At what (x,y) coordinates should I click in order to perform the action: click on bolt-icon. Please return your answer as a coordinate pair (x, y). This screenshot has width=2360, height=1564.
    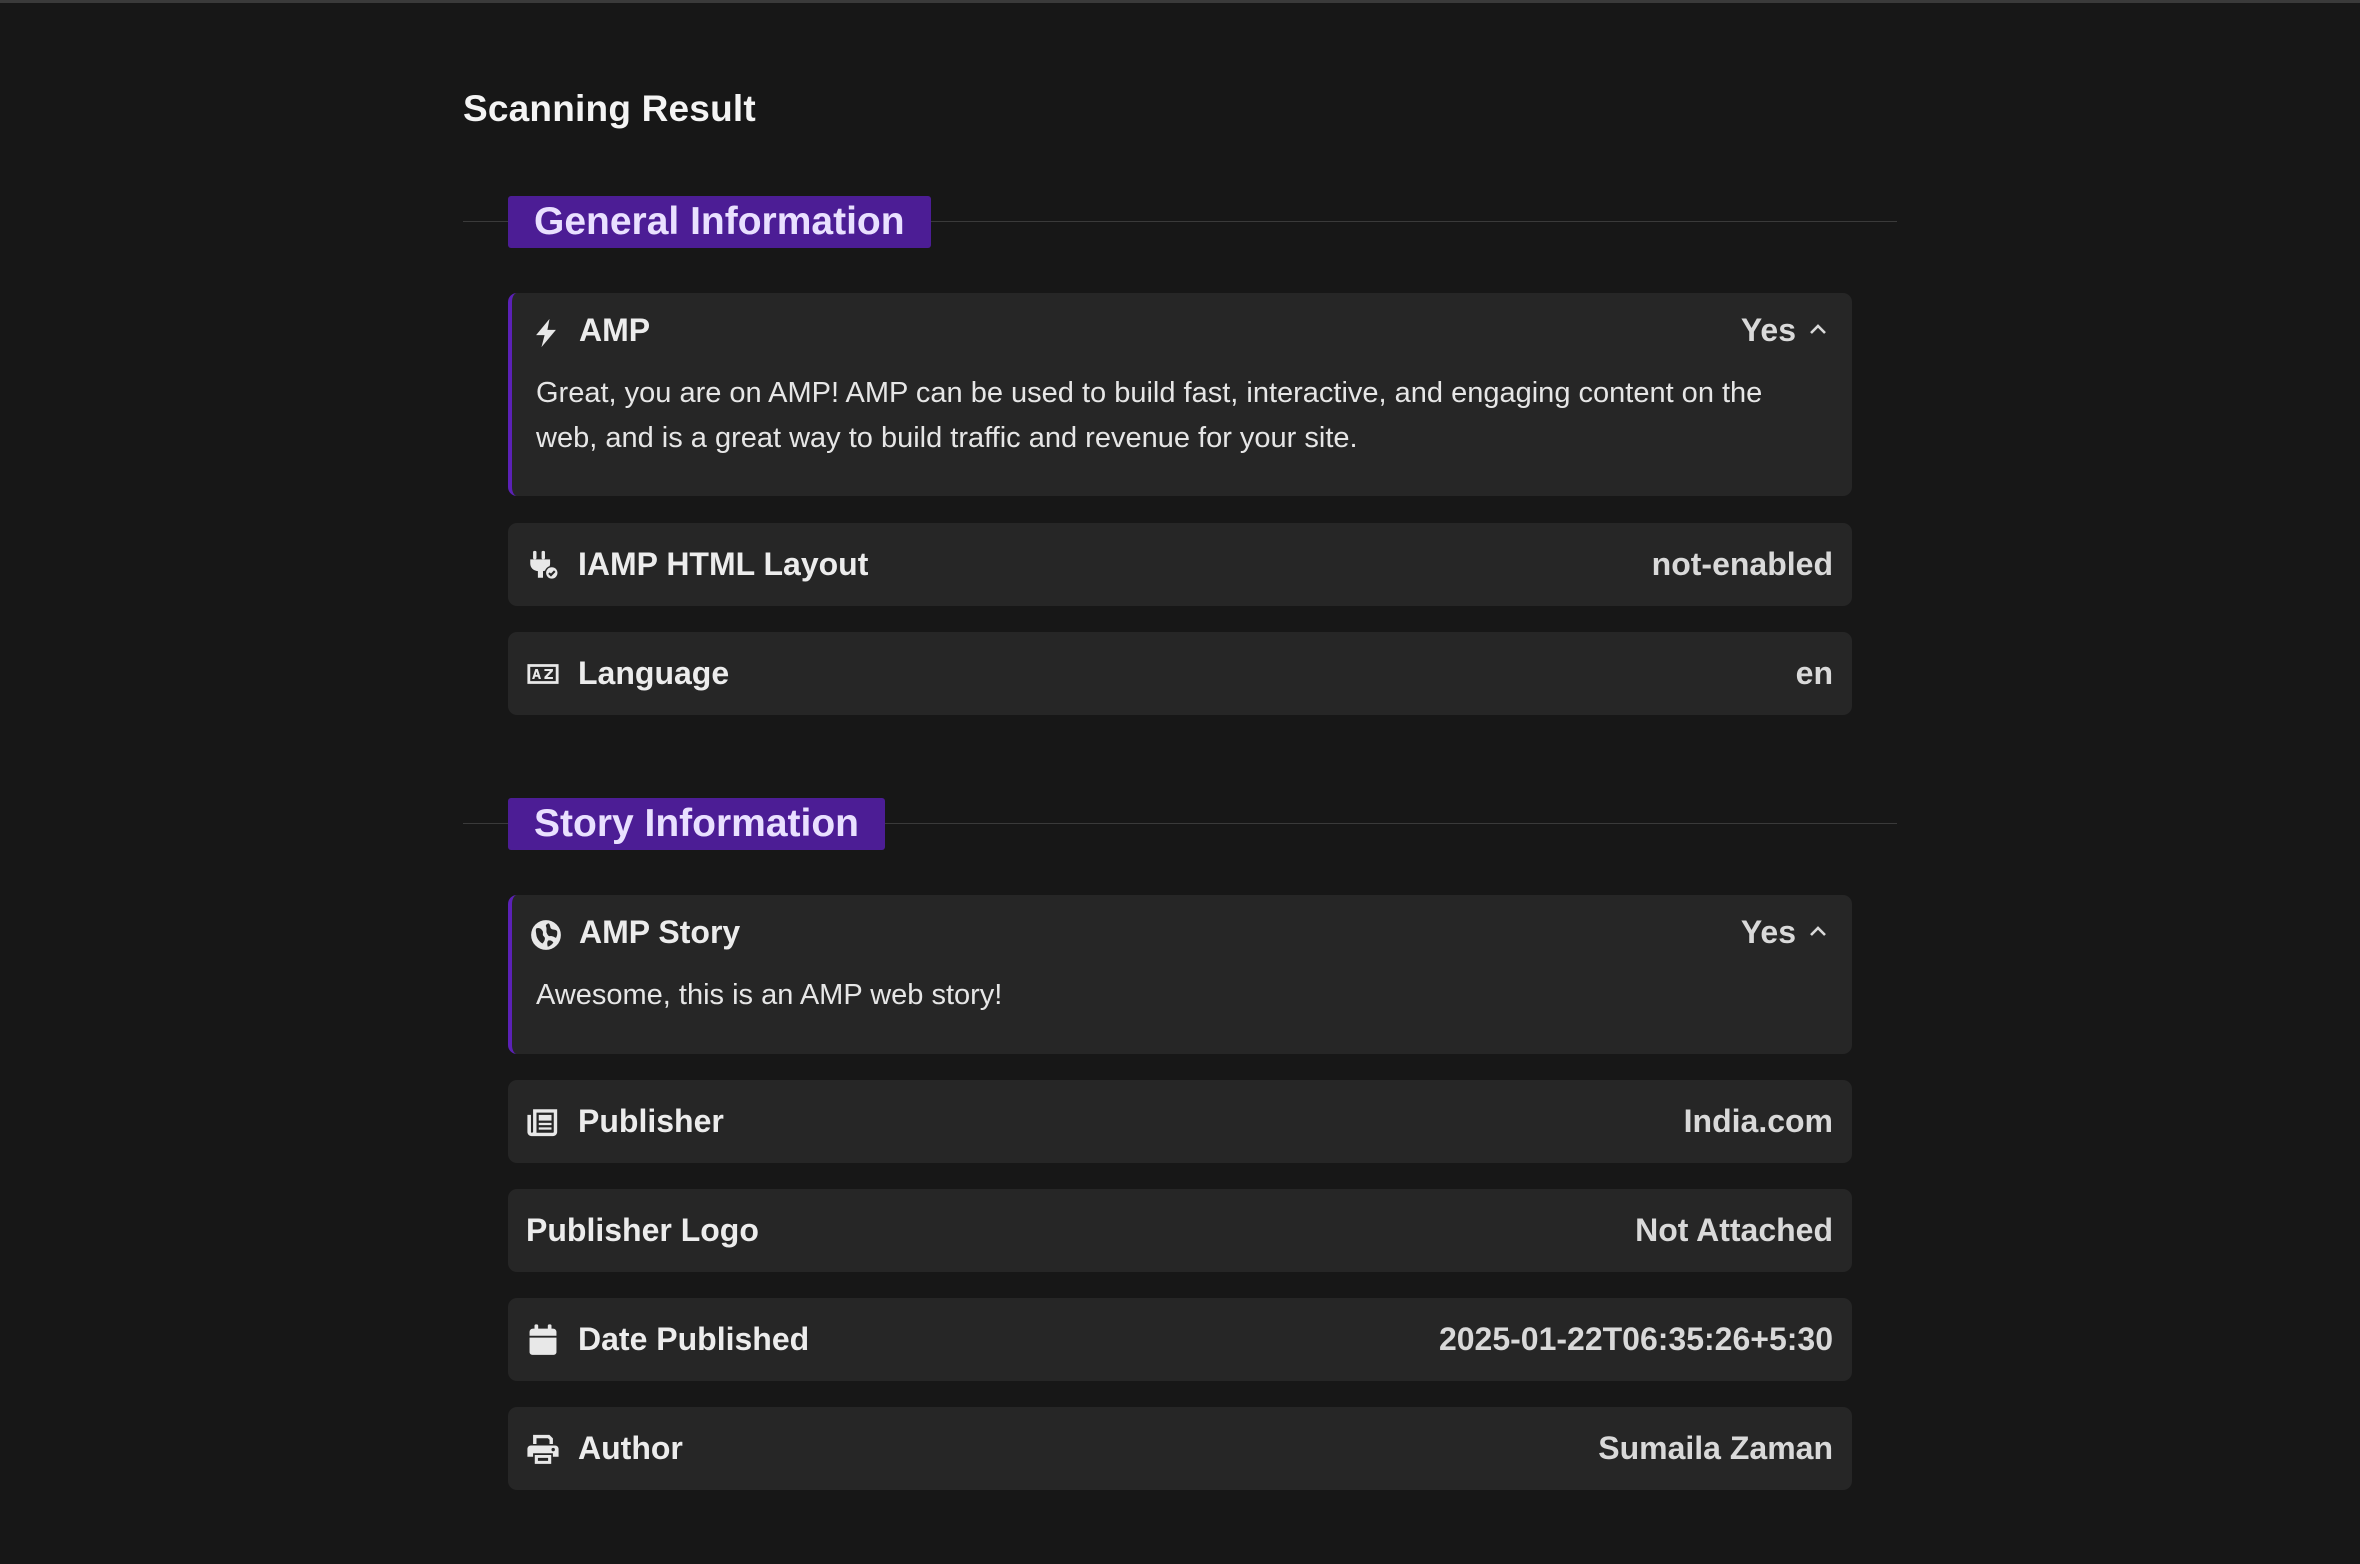
    Looking at the image, I should click on (546, 333).